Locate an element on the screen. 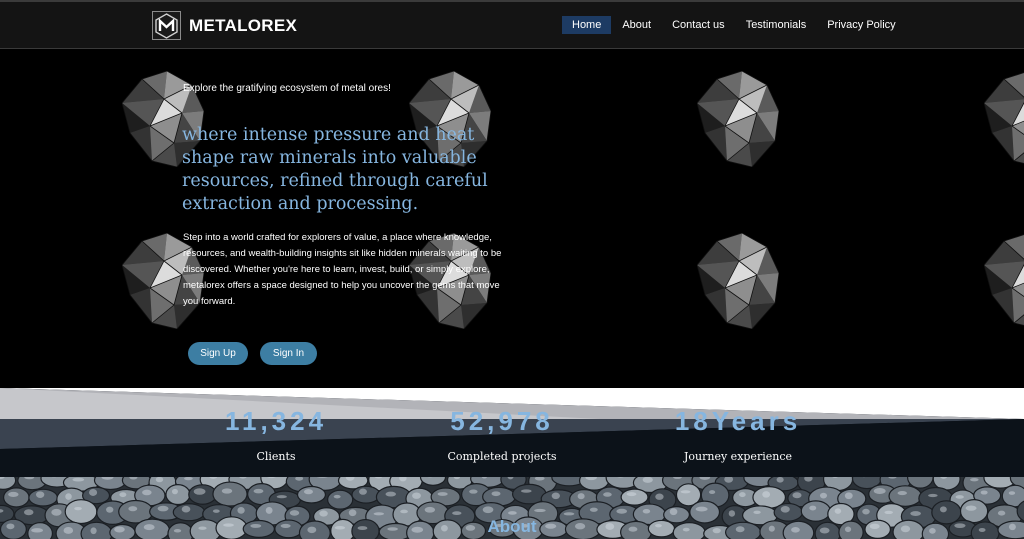  brand-name: METALOREX is located at coordinates (243, 25).